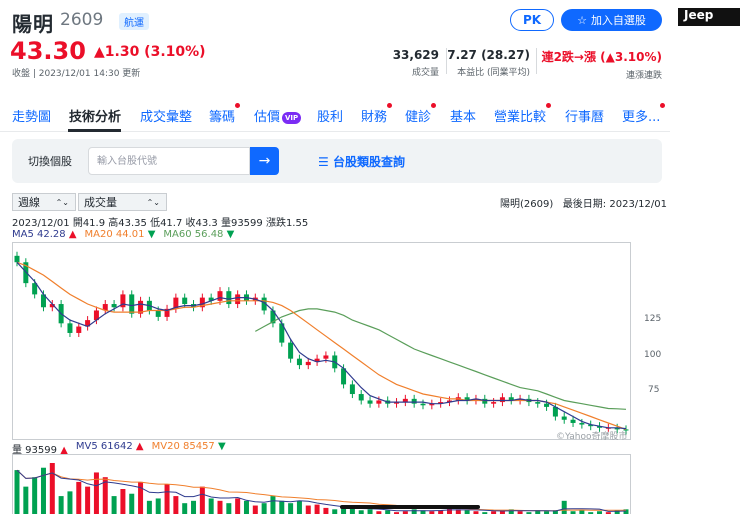 The height and width of the screenshot is (514, 740). What do you see at coordinates (709, 261) in the screenshot?
I see `ad-banner` at bounding box center [709, 261].